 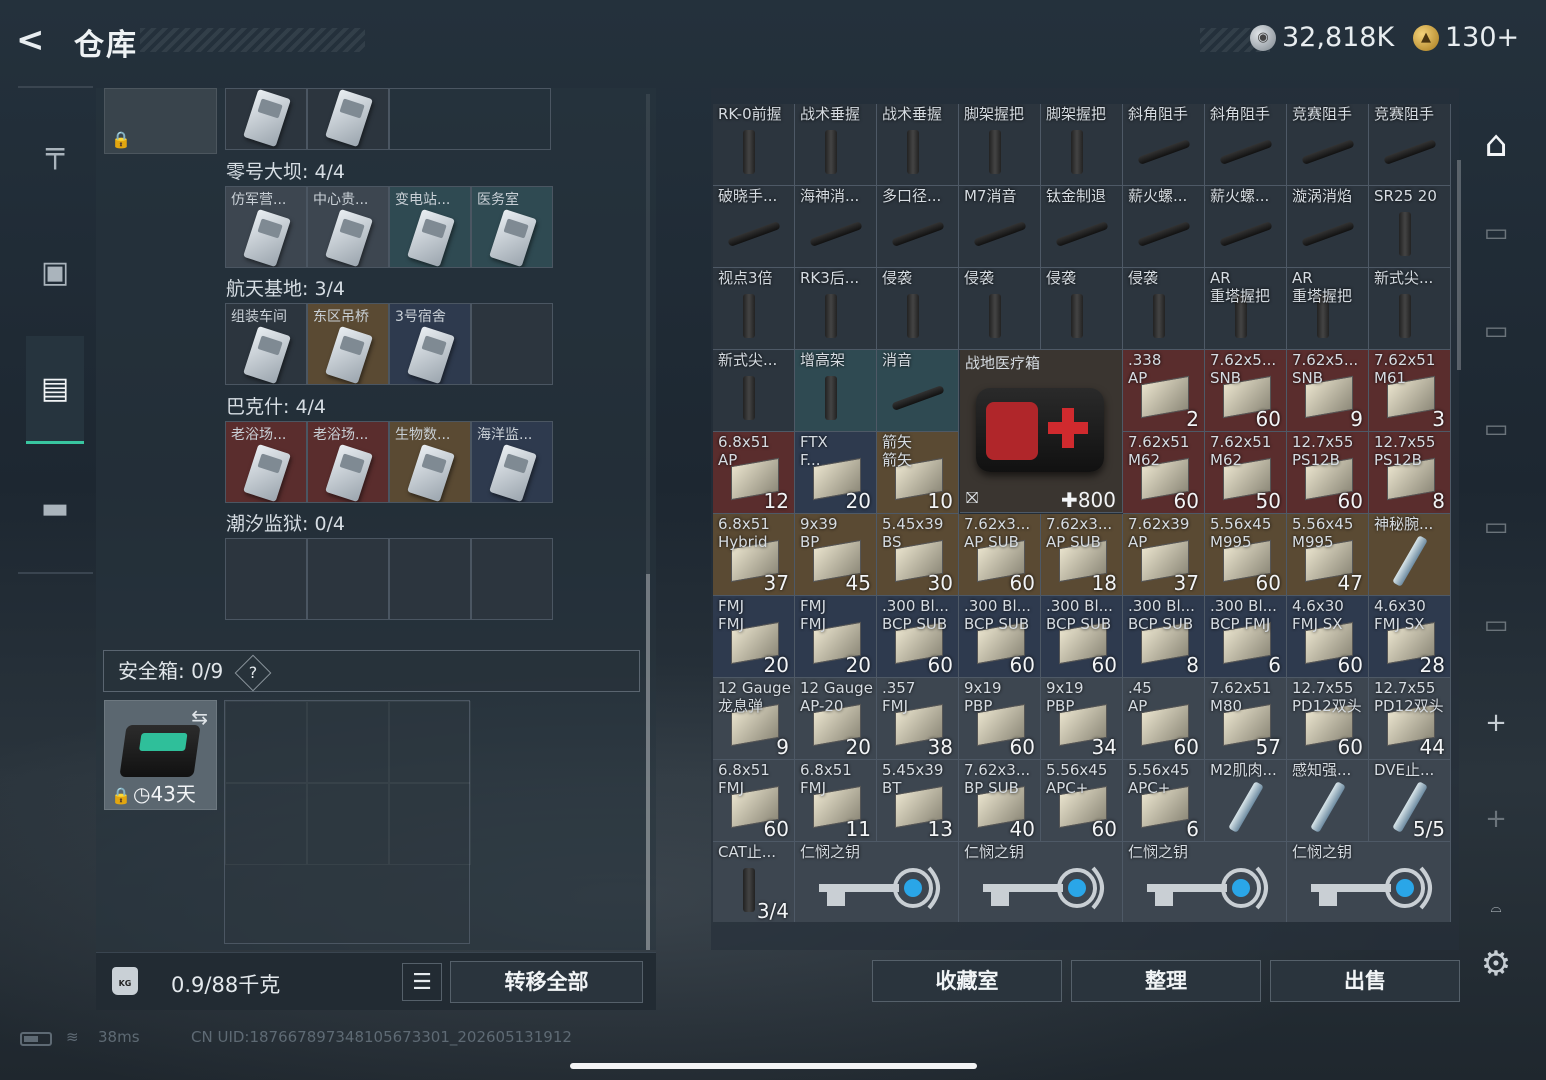 I want to click on tab-main-stash: ⌂, so click(x=1496, y=144).